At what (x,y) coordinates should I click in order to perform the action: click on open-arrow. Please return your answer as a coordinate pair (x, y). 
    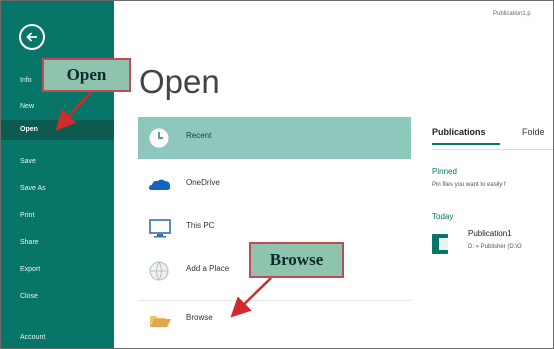
    Looking at the image, I should click on (73, 111).